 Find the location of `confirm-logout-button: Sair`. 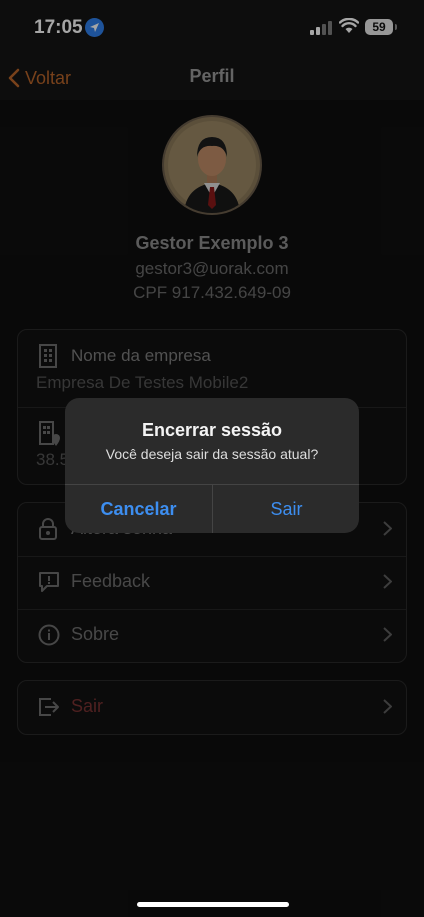

confirm-logout-button: Sair is located at coordinates (286, 509).